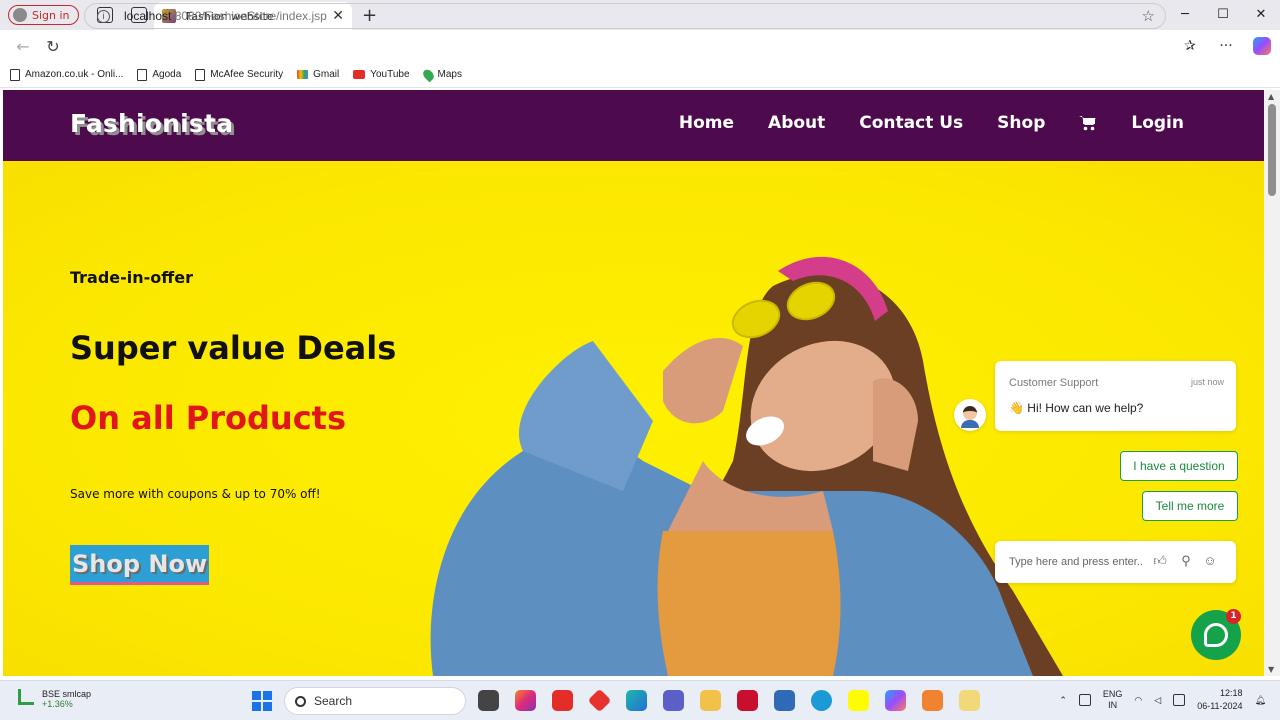 The image size is (1280, 720). Describe the element at coordinates (562, 700) in the screenshot. I see `media-app-icon` at that location.